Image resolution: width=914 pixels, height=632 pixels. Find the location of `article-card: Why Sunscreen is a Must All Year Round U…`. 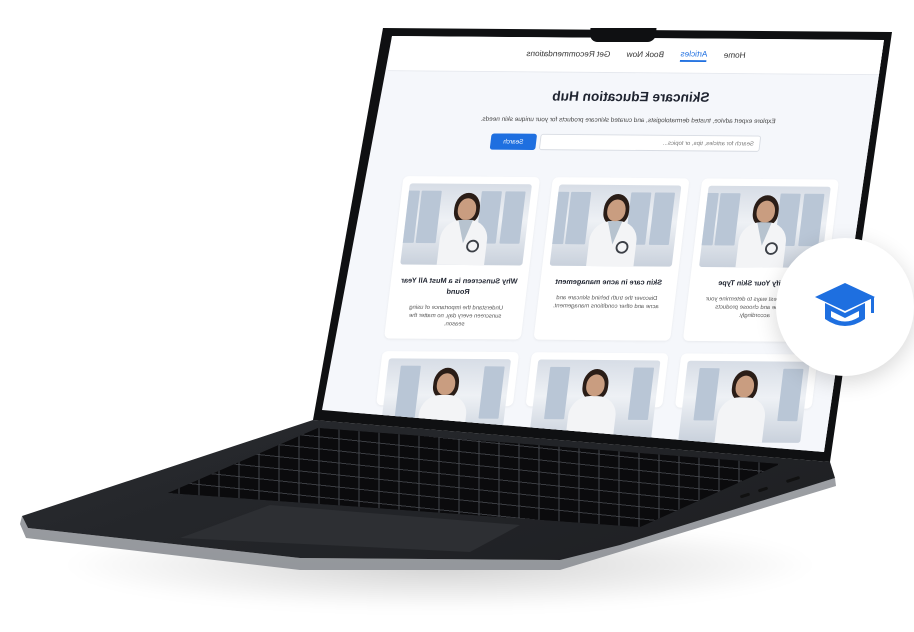

article-card: Why Sunscreen is a Must All Year Round U… is located at coordinates (462, 258).